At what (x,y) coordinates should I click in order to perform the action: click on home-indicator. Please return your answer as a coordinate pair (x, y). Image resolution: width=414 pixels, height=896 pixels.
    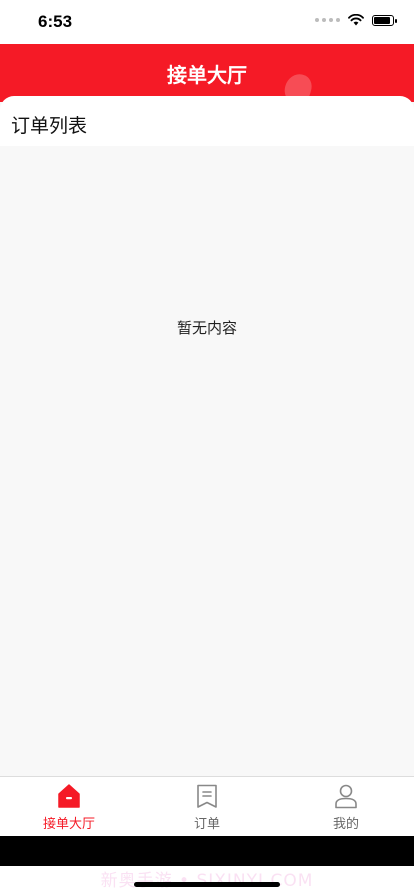
    Looking at the image, I should click on (207, 884).